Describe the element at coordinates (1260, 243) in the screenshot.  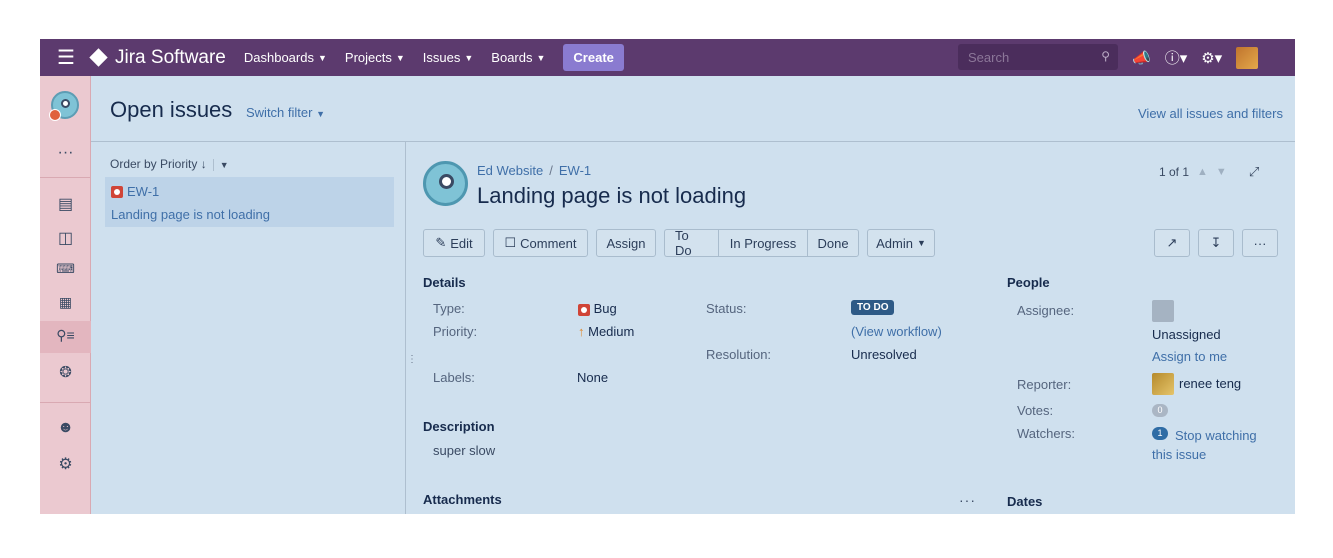
I see `more-actions-icon: ···` at that location.